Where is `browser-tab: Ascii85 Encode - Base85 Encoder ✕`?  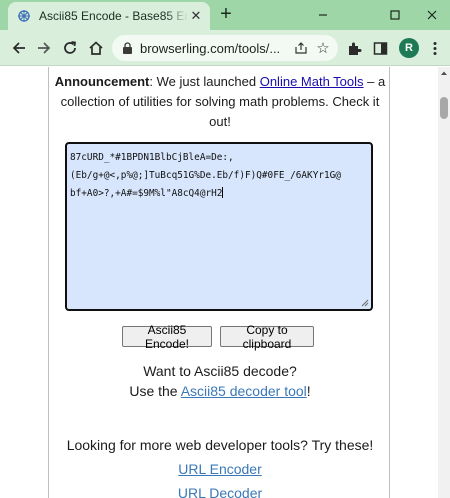
browser-tab: Ascii85 Encode - Base85 Encoder ✕ is located at coordinates (109, 16).